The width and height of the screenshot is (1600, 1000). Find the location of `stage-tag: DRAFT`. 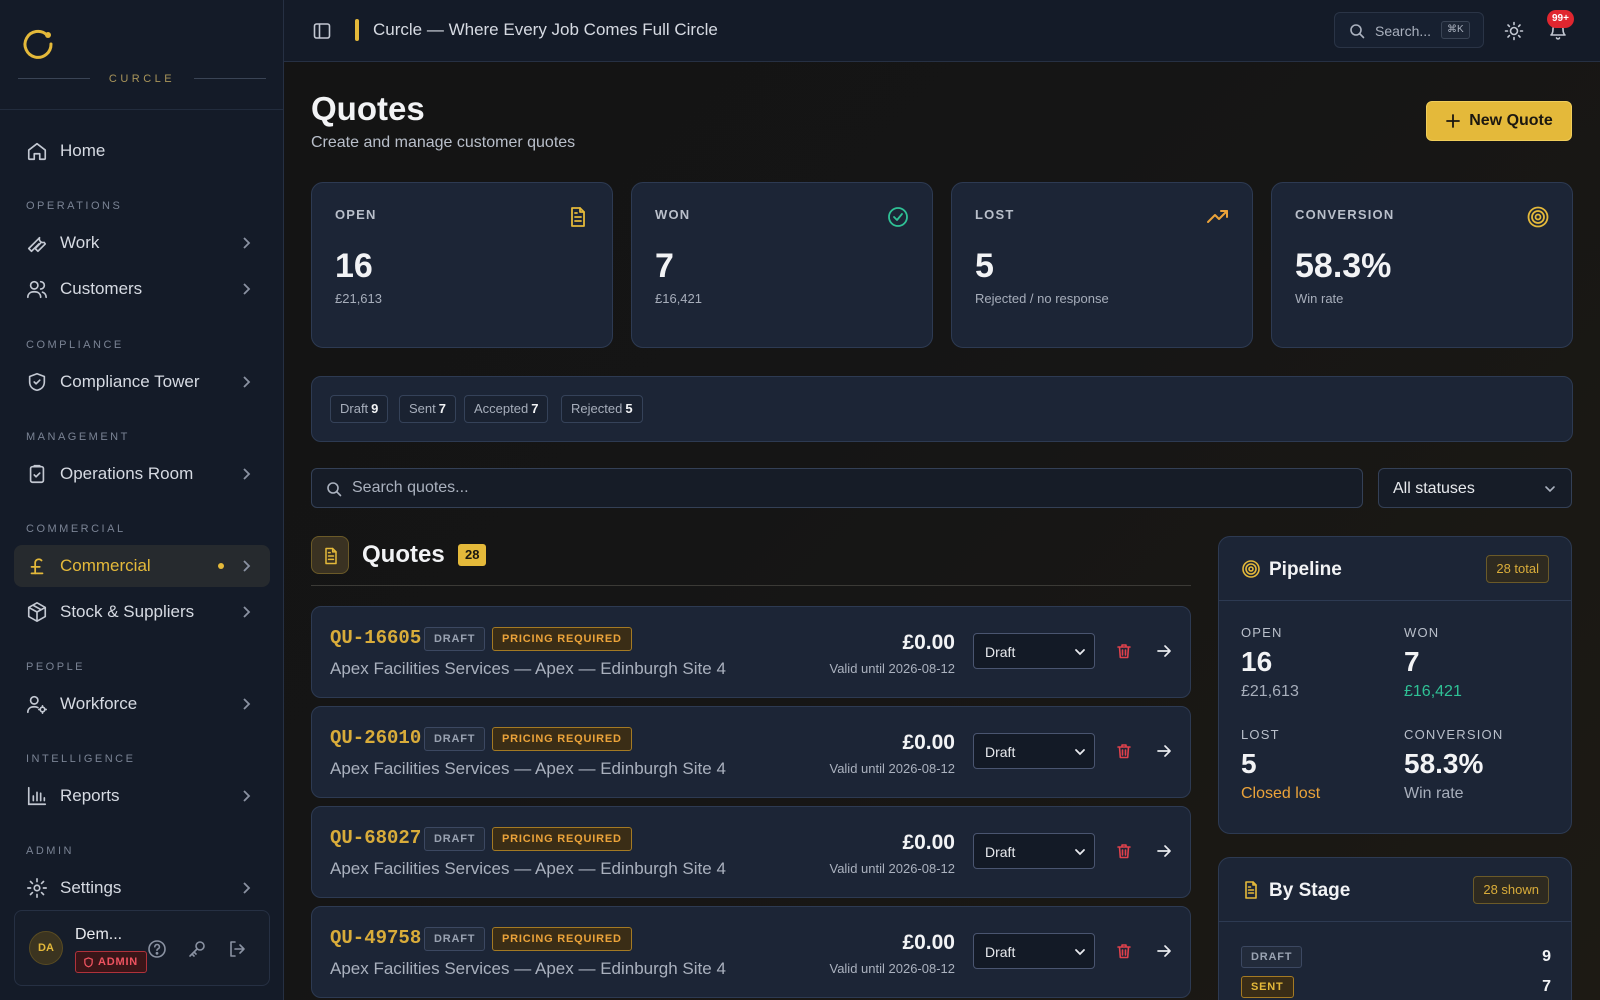

stage-tag: DRAFT is located at coordinates (1272, 957).